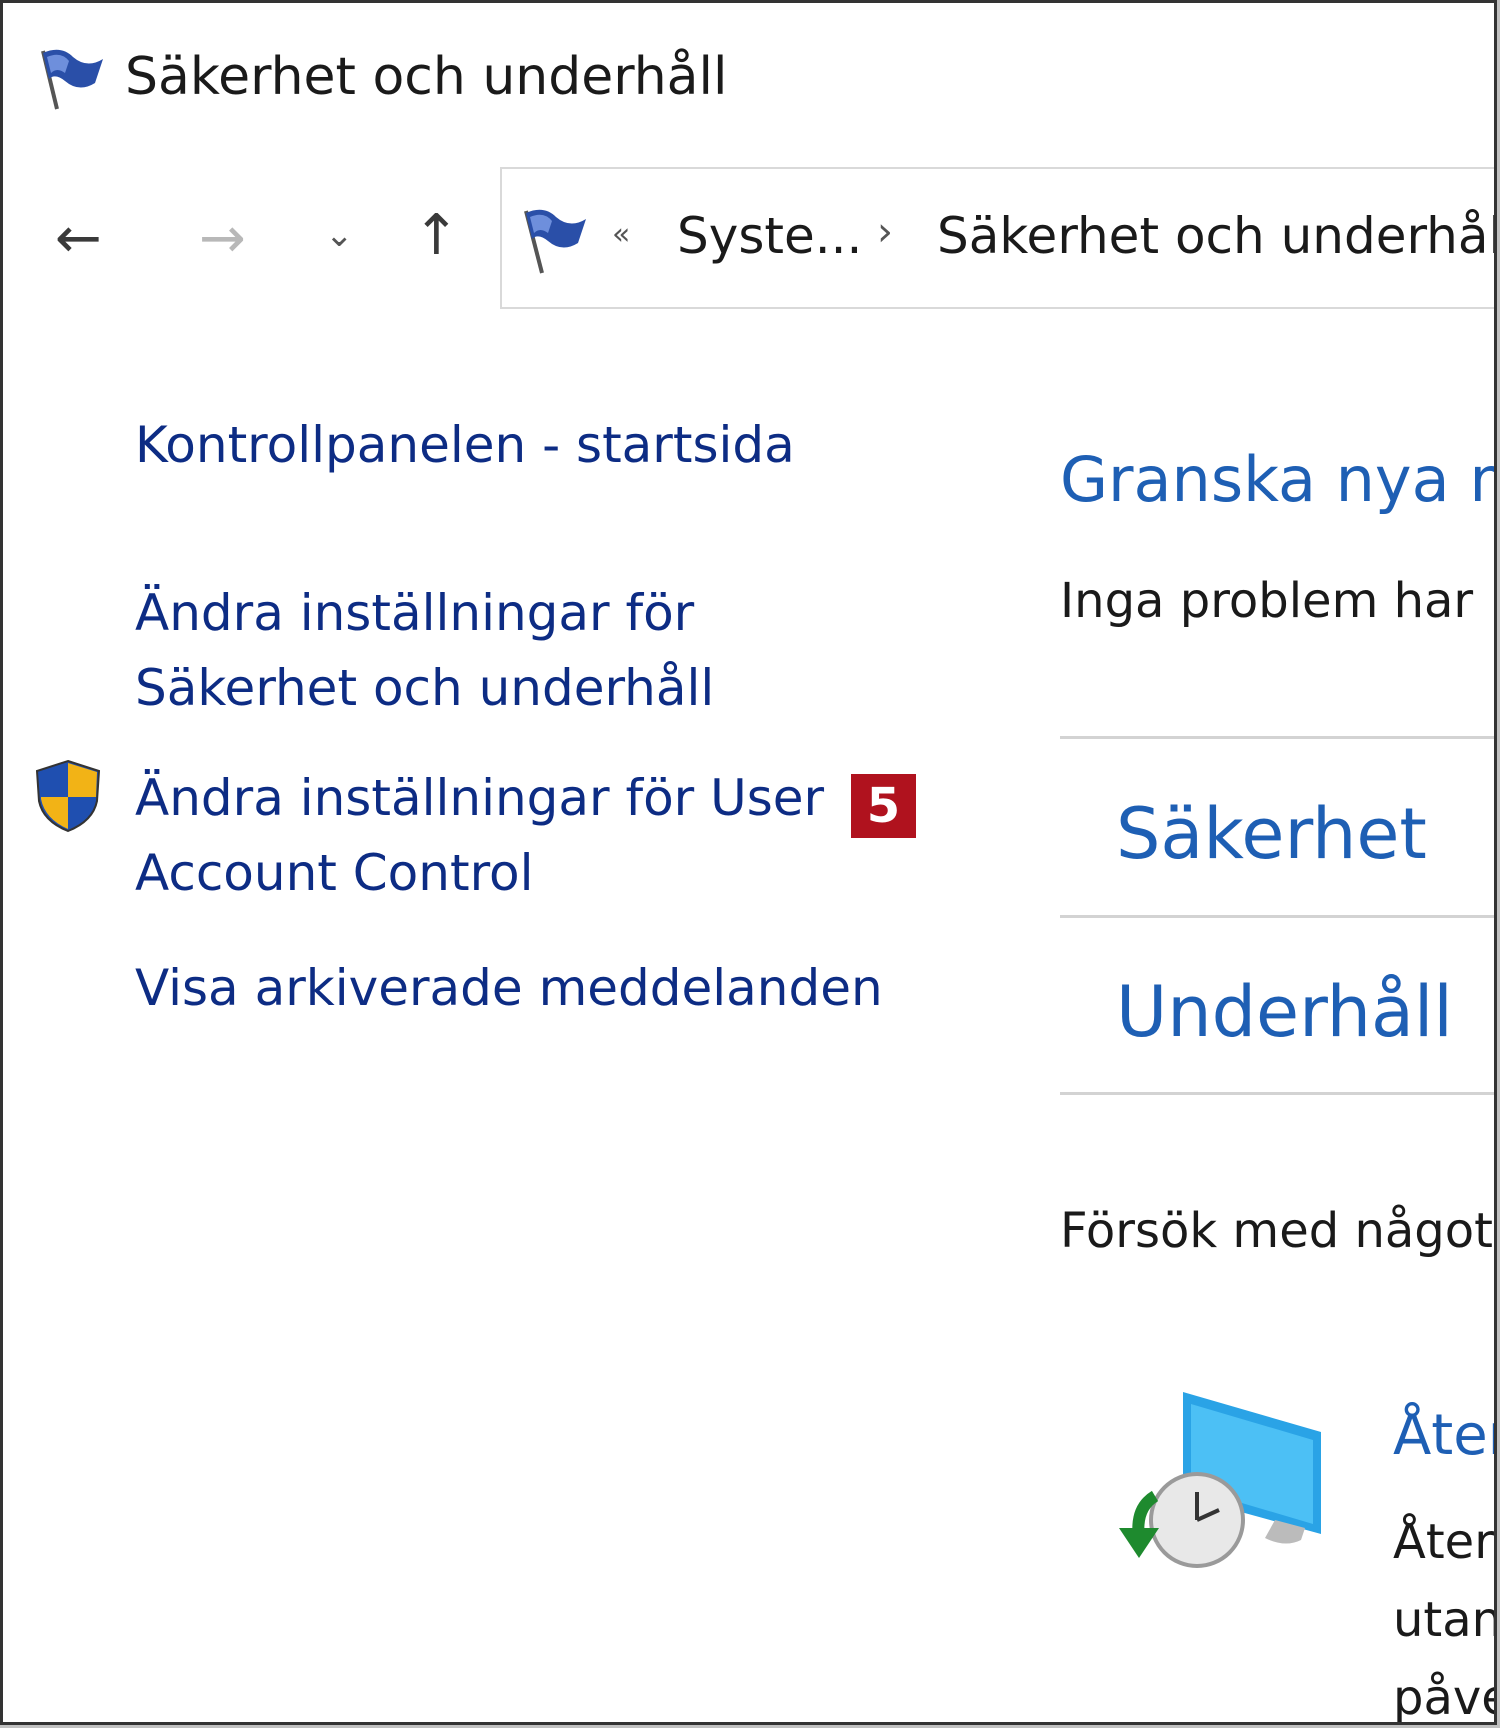  I want to click on restore-description: Åters utan påve, so click(1445, 1614).